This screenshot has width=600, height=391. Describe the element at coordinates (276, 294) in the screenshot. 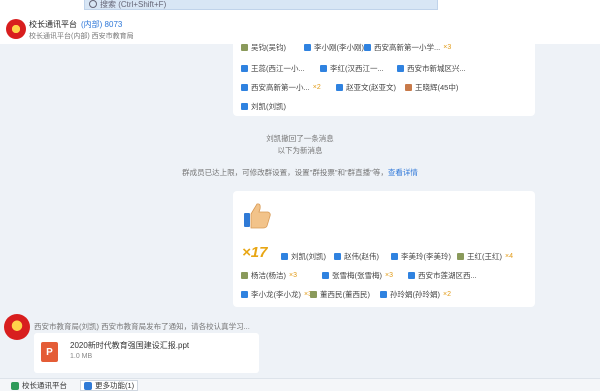

I see `liker-item: 李小龙(李小龙) ×3` at that location.